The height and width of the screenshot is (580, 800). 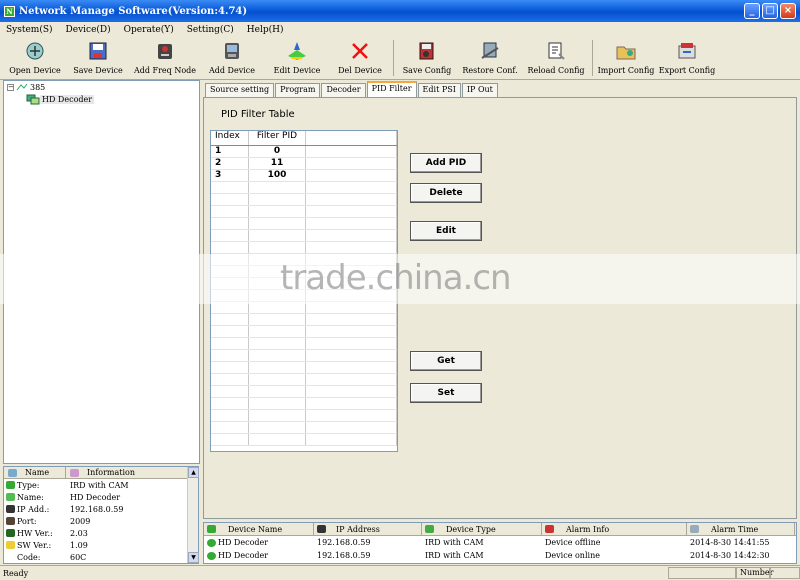 What do you see at coordinates (60, 99) in the screenshot?
I see `tree-node-hd-decoder: HD Decoder` at bounding box center [60, 99].